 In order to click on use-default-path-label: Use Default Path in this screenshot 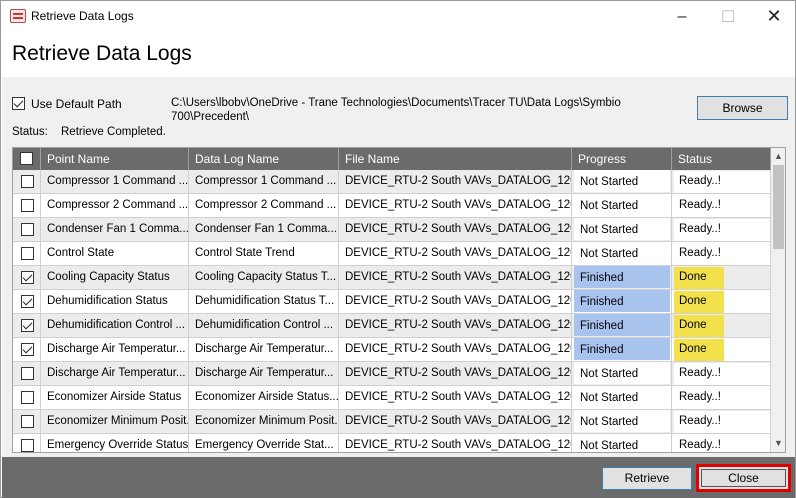, I will do `click(76, 104)`.